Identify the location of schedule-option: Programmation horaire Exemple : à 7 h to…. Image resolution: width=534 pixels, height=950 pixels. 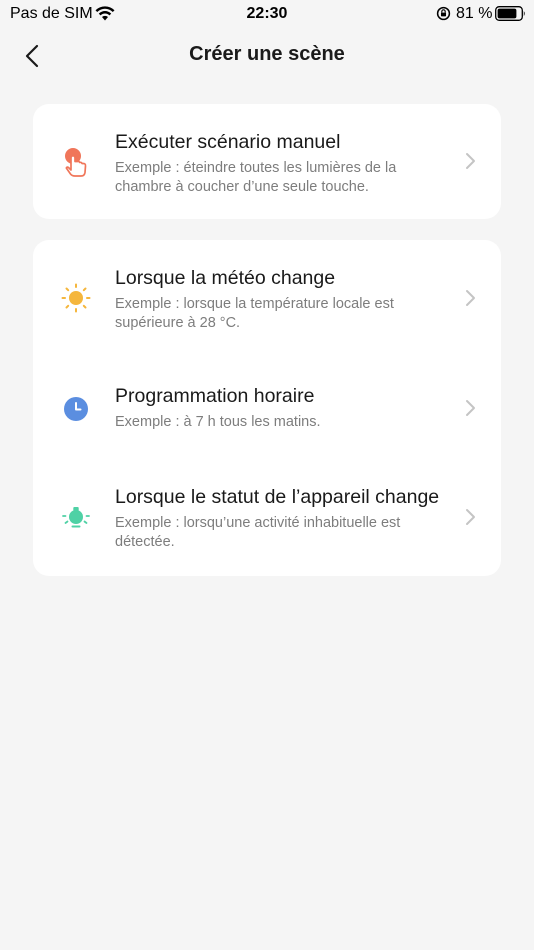
(267, 408).